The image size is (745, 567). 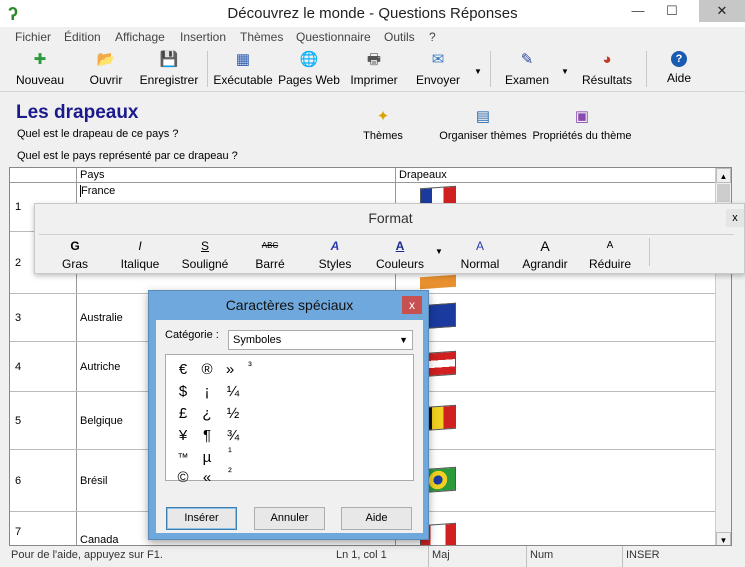 I want to click on colors-button: A Couleurs, so click(x=400, y=255).